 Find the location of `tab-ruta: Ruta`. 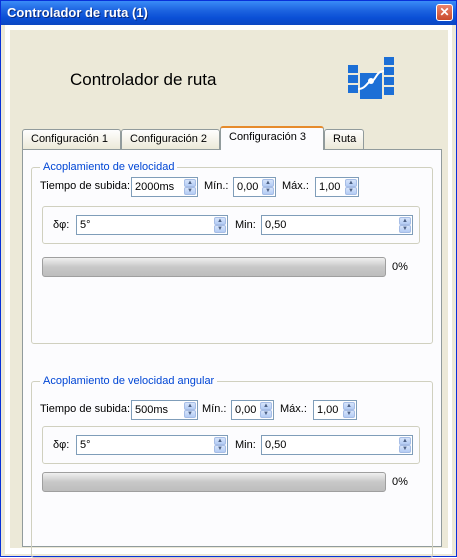

tab-ruta: Ruta is located at coordinates (344, 139).